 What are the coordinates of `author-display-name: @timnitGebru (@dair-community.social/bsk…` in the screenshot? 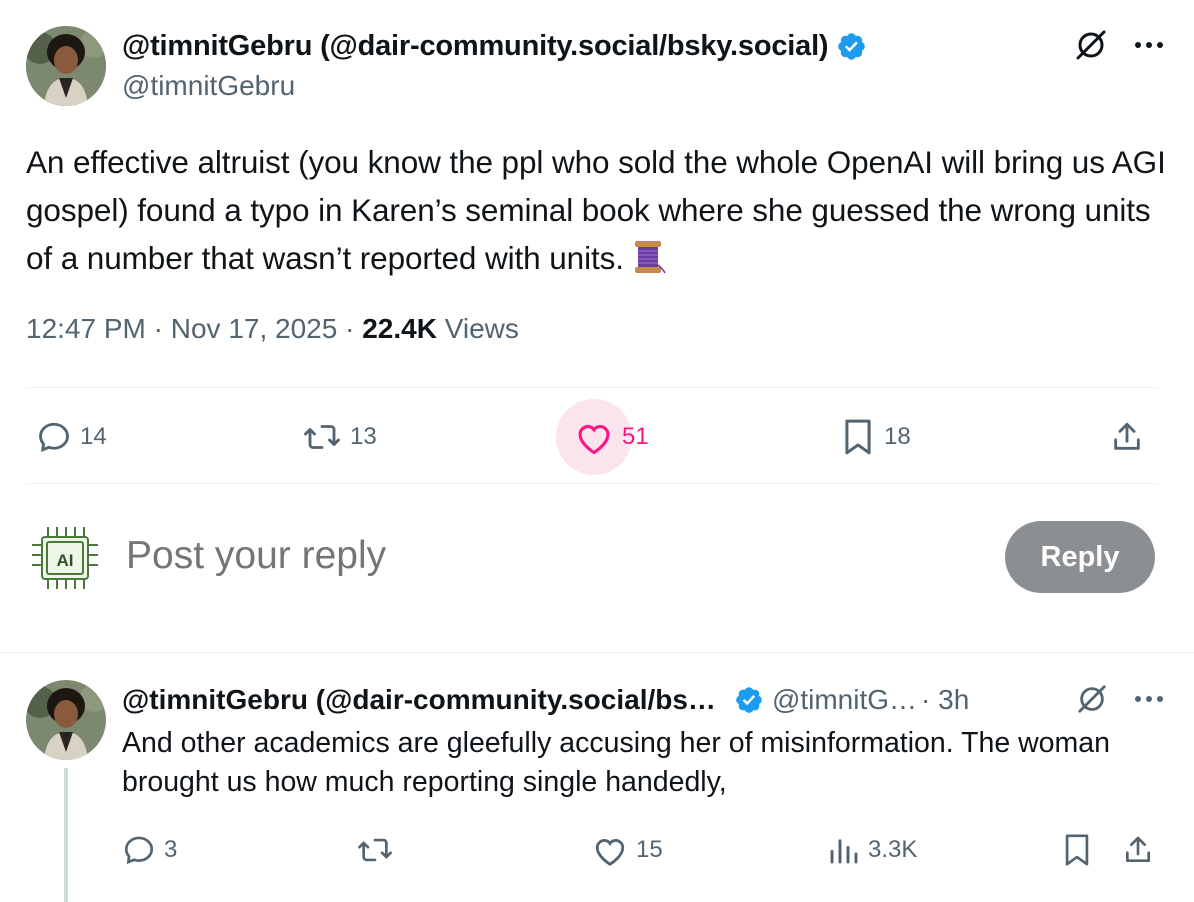 It's located at (494, 46).